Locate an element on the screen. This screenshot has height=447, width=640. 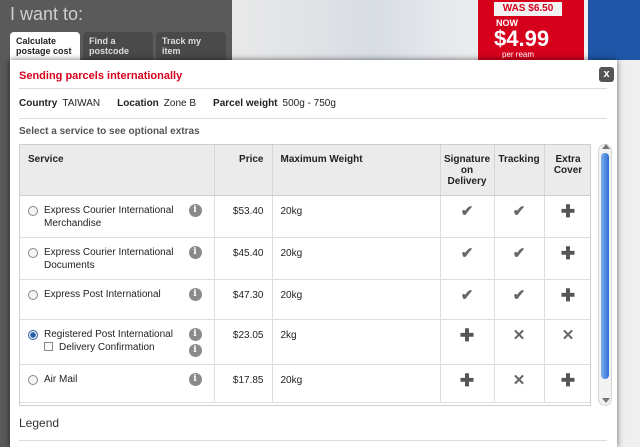
price: $17.85 is located at coordinates (248, 380).